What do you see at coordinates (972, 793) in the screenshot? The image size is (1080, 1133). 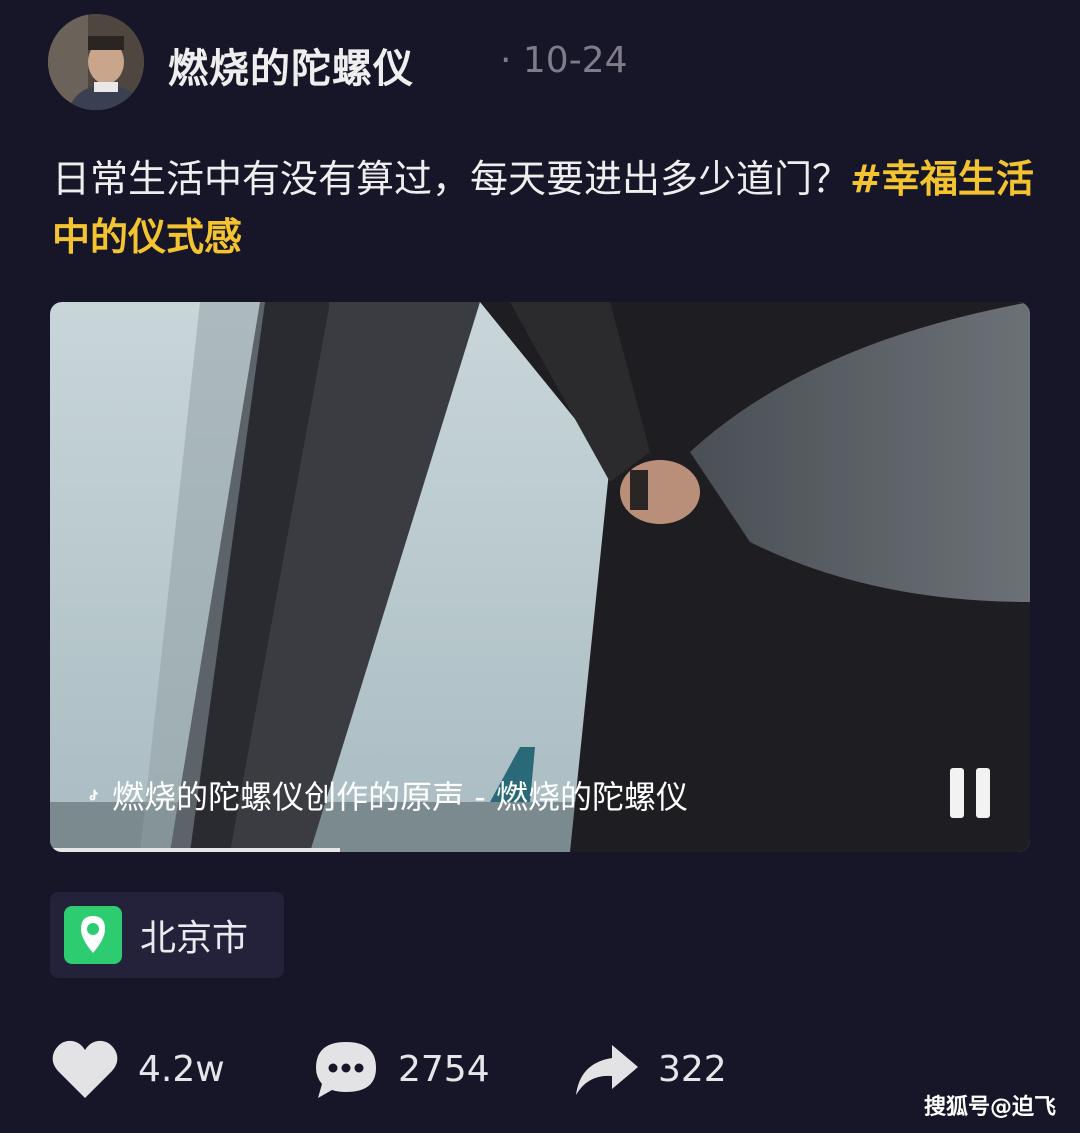 I see `pause-button` at bounding box center [972, 793].